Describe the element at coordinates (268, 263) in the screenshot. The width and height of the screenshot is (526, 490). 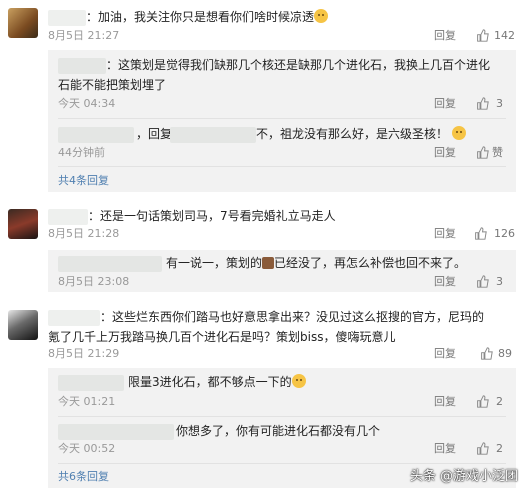
I see `avatar-icon` at that location.